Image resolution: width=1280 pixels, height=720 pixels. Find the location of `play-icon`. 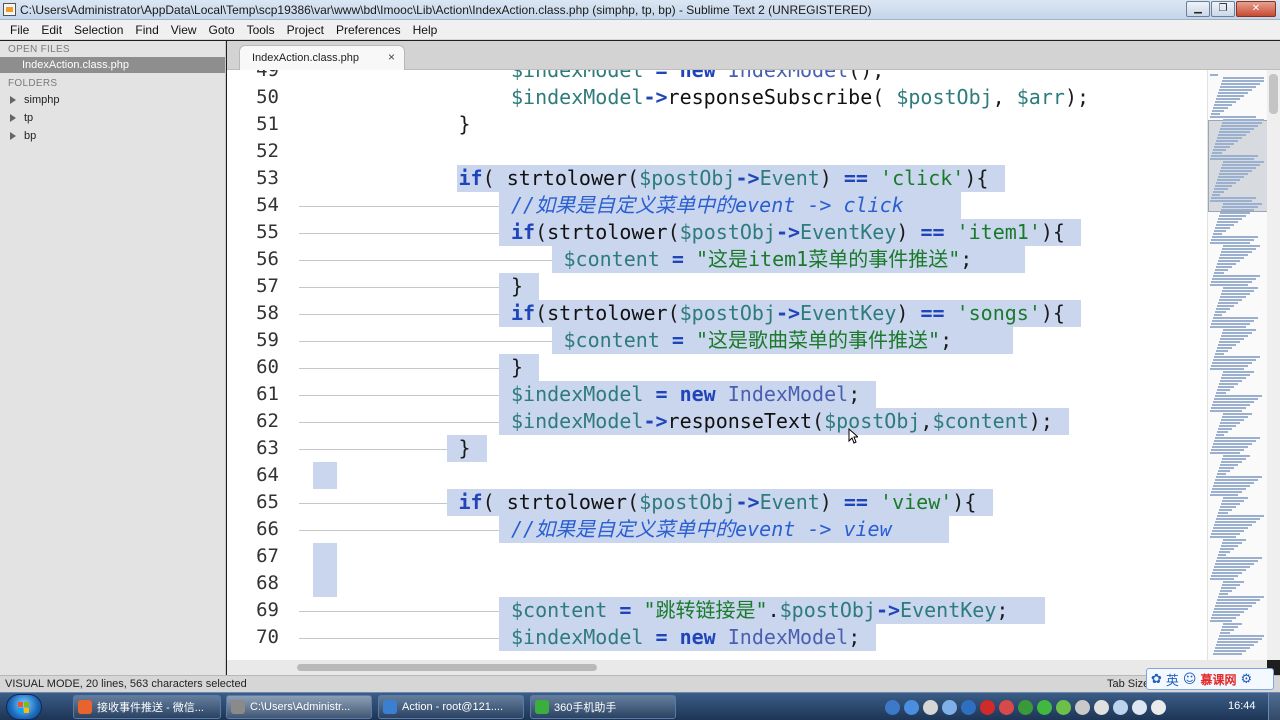

play-icon is located at coordinates (968, 707).